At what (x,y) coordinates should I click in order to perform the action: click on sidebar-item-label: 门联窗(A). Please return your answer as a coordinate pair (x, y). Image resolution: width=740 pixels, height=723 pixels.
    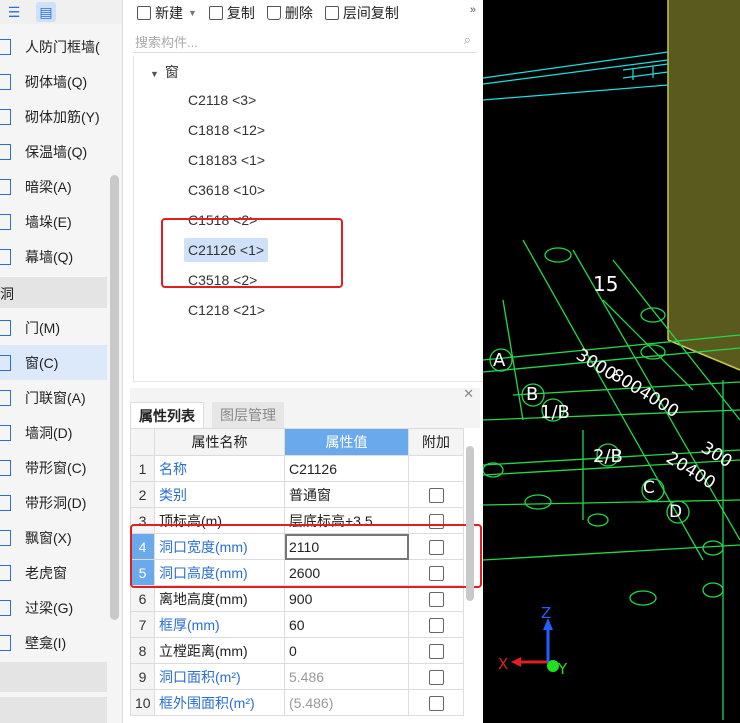
    Looking at the image, I should click on (55, 397).